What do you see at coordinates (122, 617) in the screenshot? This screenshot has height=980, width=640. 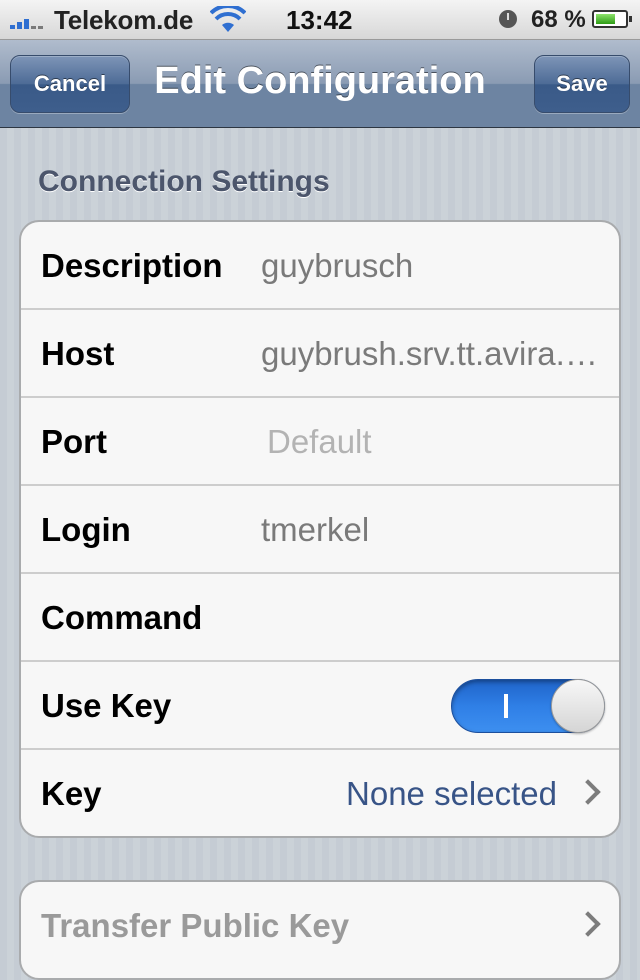 I see `command-label: Command` at bounding box center [122, 617].